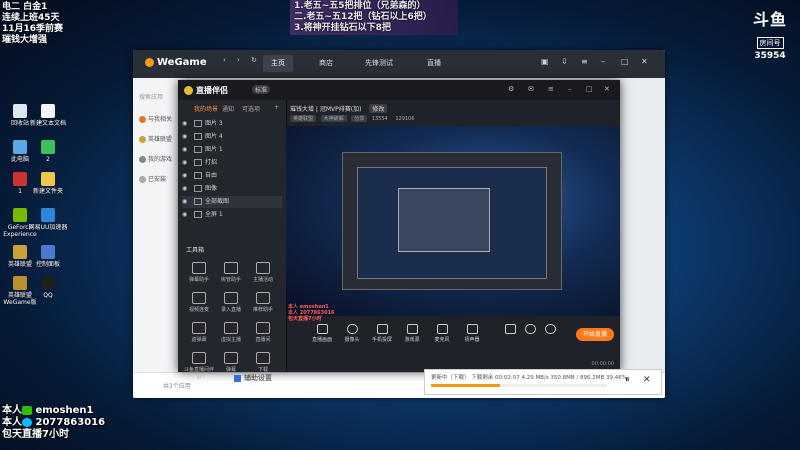 The image size is (800, 450). Describe the element at coordinates (232, 124) in the screenshot. I see `scene-item: ◉ 图片 3` at that location.